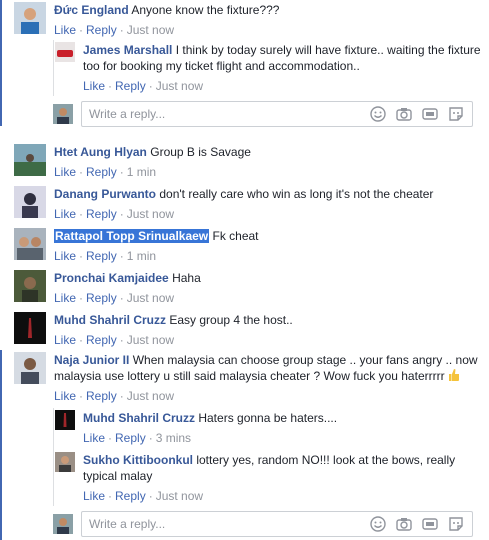 The image size is (489, 540). Describe the element at coordinates (111, 278) in the screenshot. I see `commenter-name: Pronchai Kamjaidee` at that location.